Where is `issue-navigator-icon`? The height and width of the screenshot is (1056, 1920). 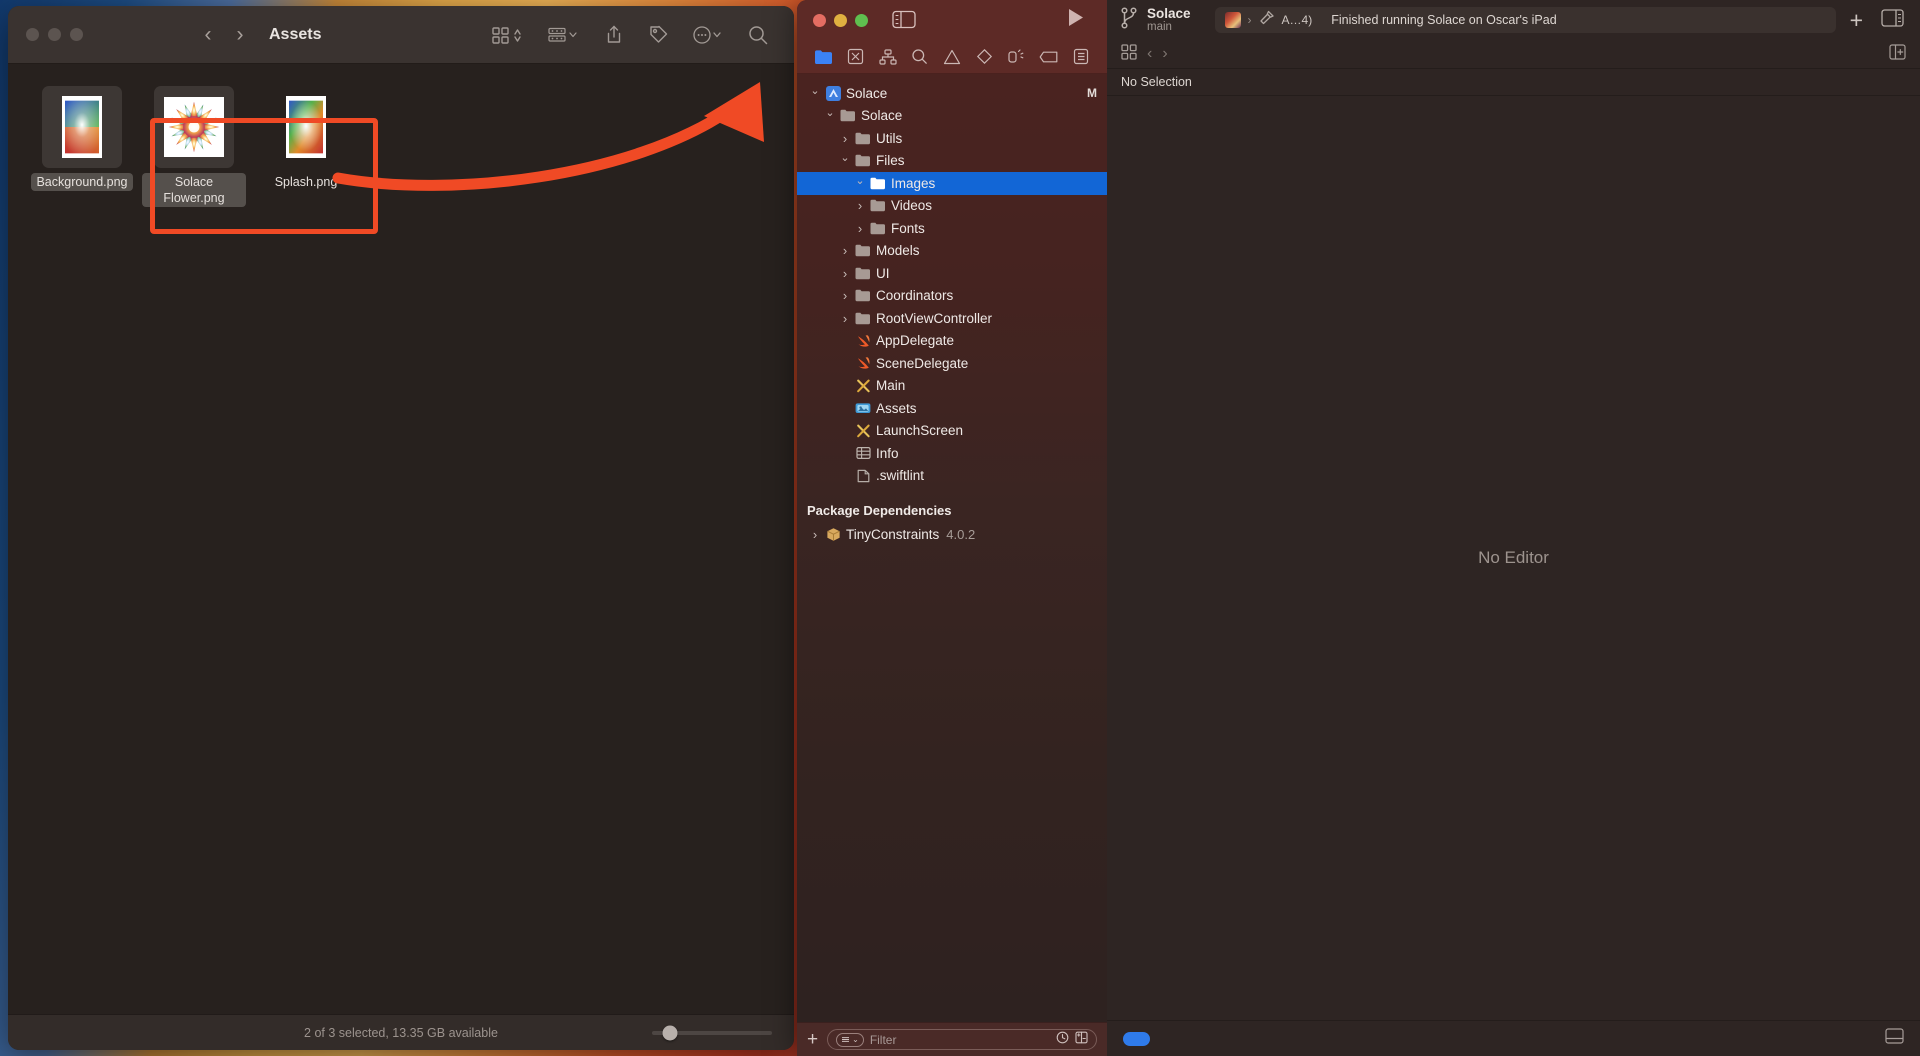 issue-navigator-icon is located at coordinates (952, 57).